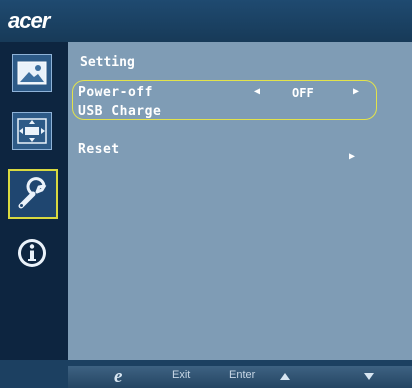 This screenshot has width=415, height=388. I want to click on wrench-icon, so click(32, 193).